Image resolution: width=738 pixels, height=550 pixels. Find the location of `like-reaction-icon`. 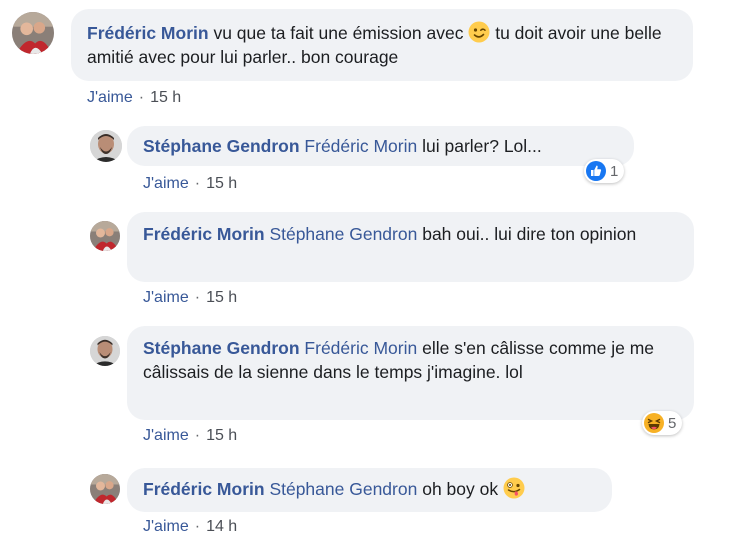

like-reaction-icon is located at coordinates (596, 171).